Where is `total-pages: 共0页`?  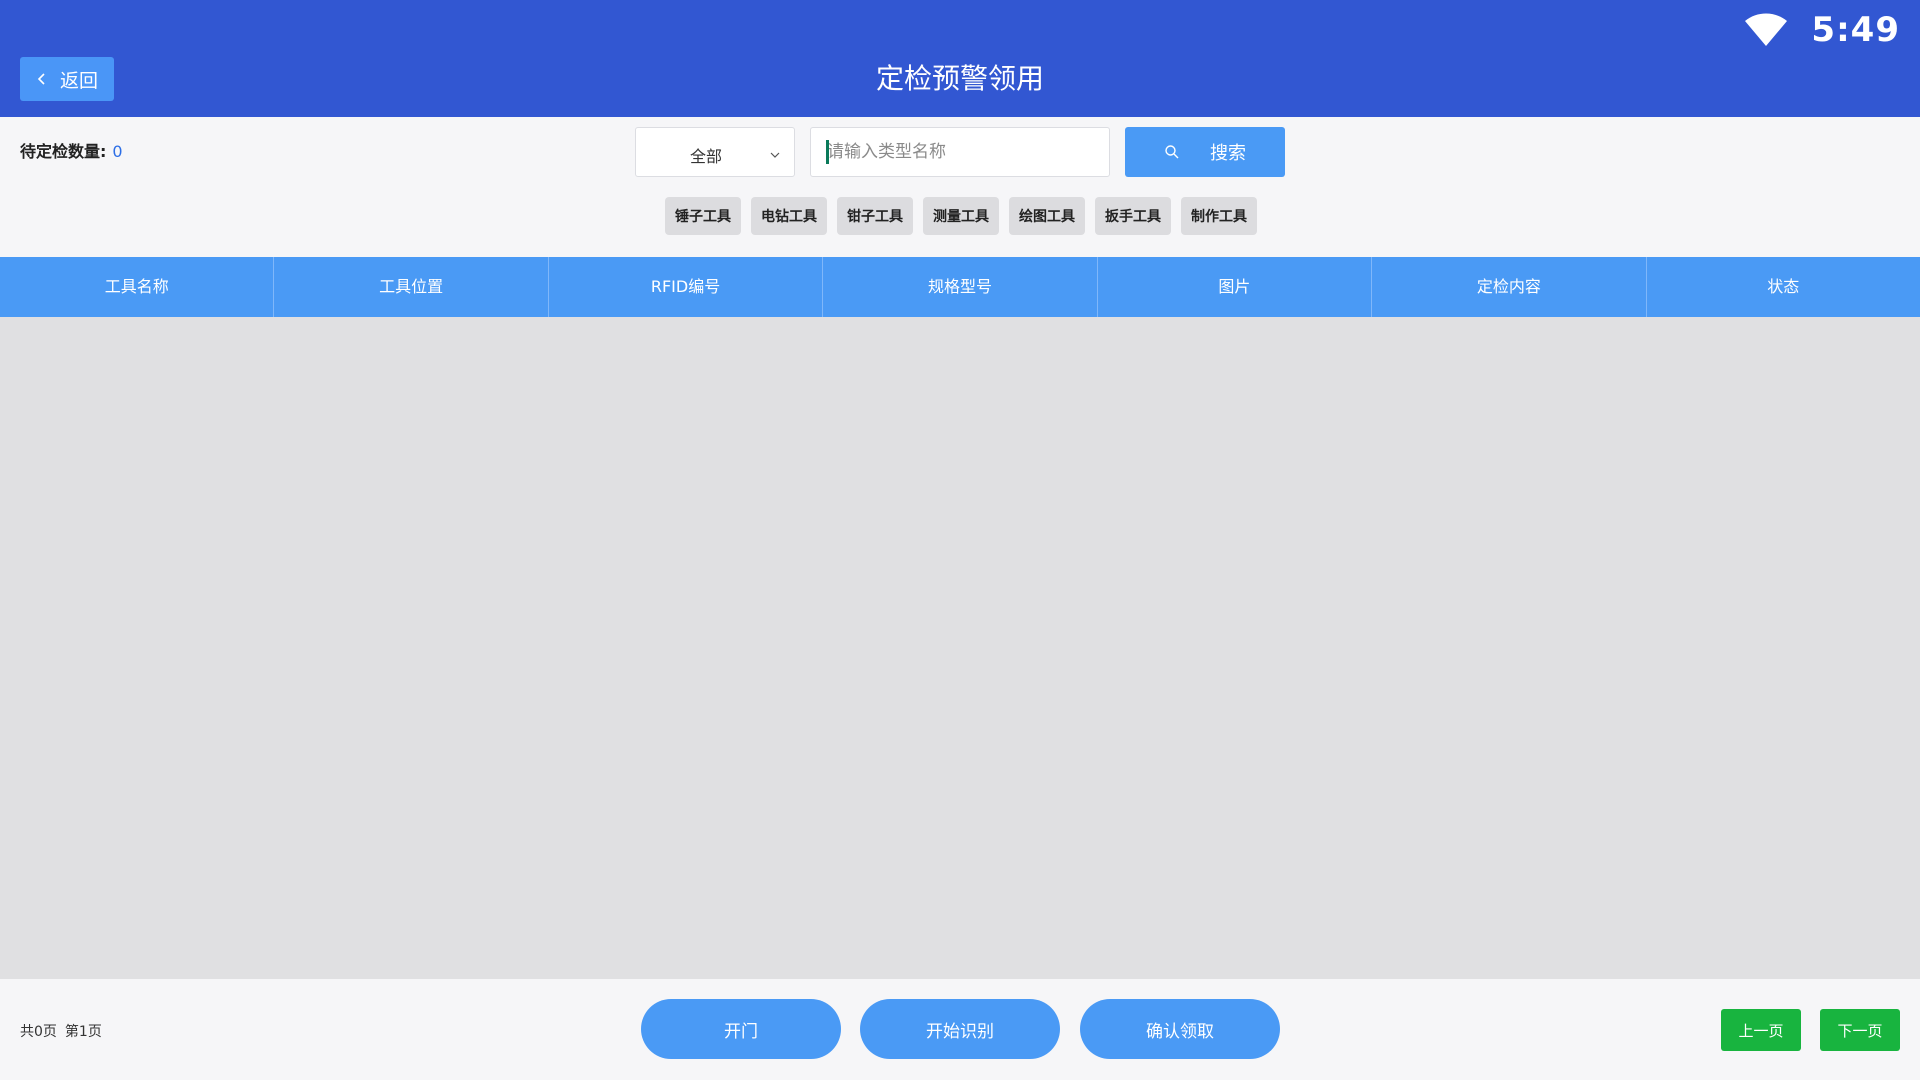 total-pages: 共0页 is located at coordinates (38, 1032).